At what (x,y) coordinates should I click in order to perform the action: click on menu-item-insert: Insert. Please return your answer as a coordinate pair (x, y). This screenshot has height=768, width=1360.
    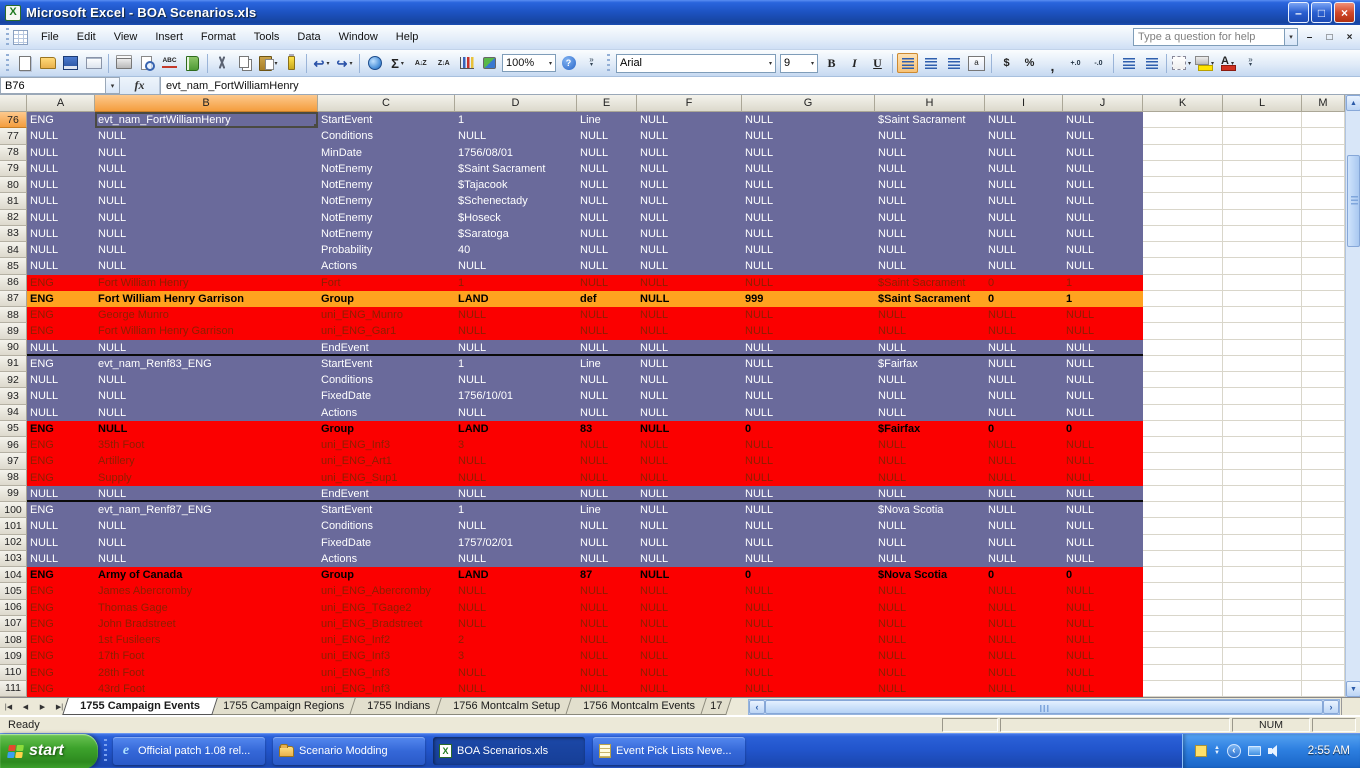
    Looking at the image, I should click on (169, 37).